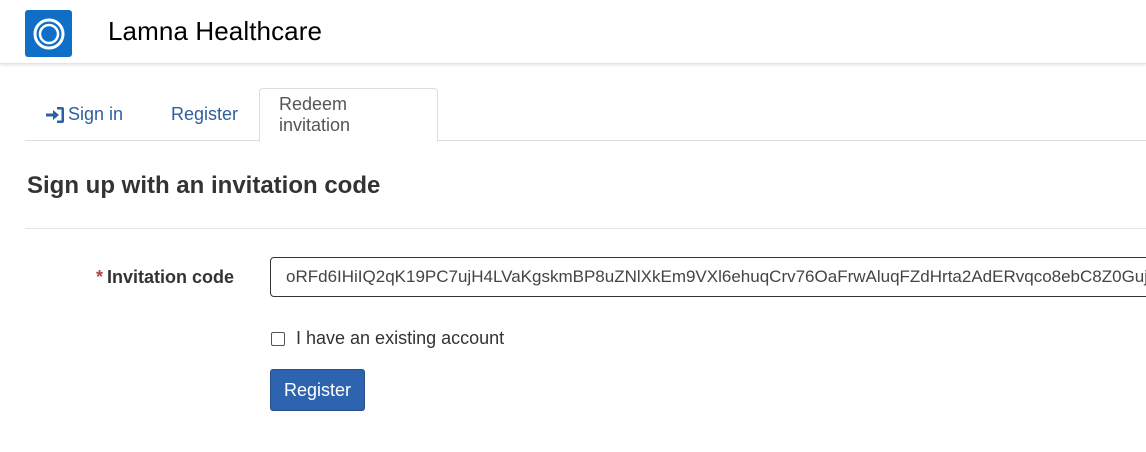 The height and width of the screenshot is (452, 1146). Describe the element at coordinates (48, 33) in the screenshot. I see `ring-logo-icon` at that location.